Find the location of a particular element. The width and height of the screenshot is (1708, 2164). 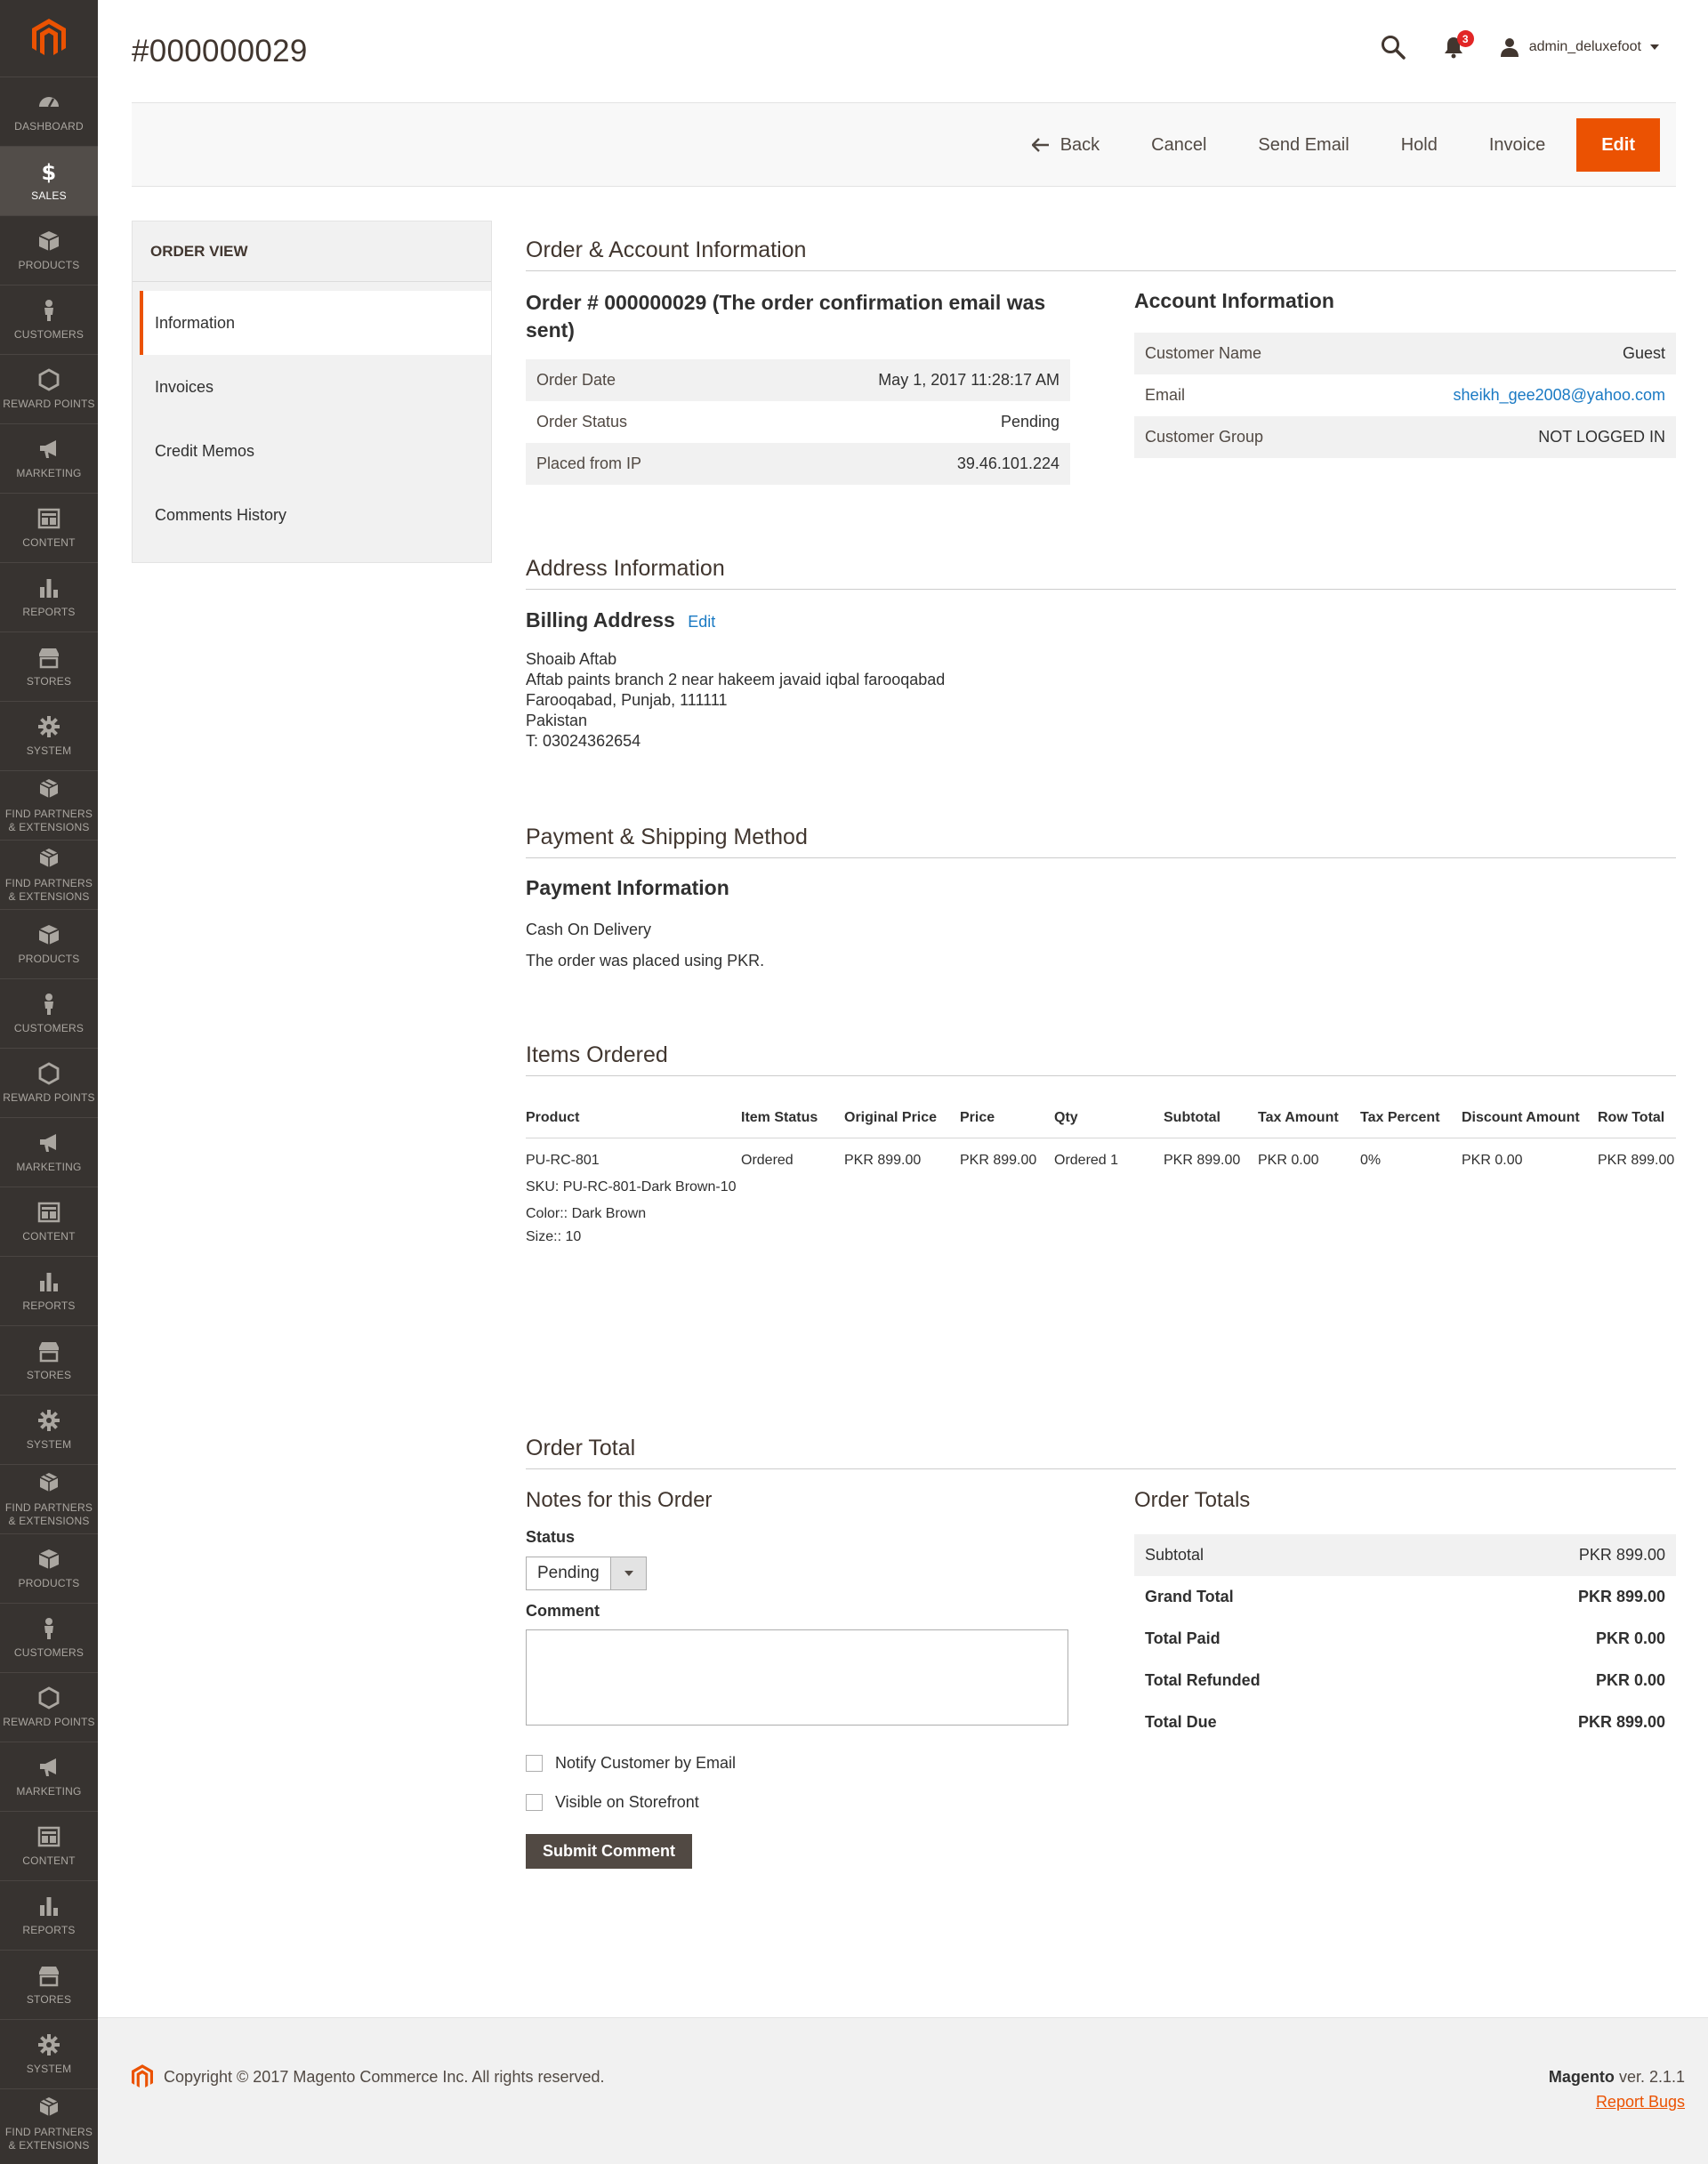

total-paid-value: PKR 0.00 is located at coordinates (1630, 1638).